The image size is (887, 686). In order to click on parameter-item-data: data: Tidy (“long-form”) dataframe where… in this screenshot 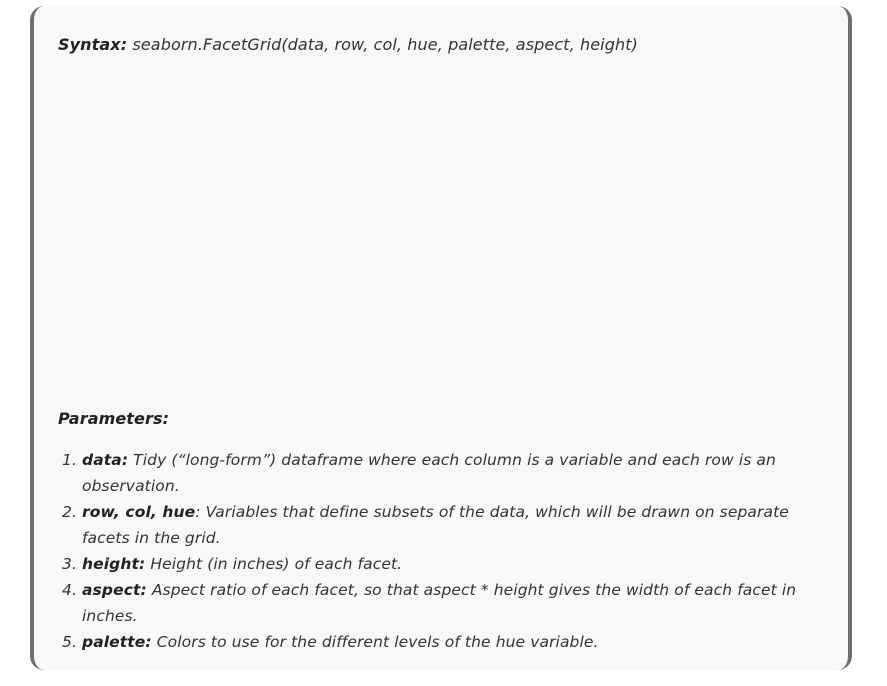, I will do `click(454, 473)`.